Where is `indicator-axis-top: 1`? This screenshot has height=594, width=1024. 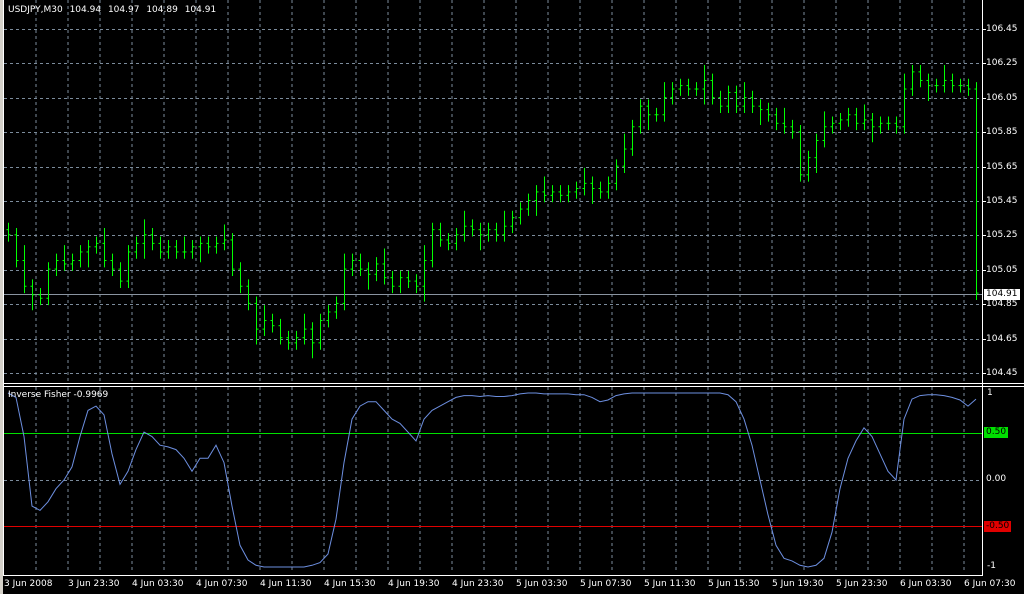 indicator-axis-top: 1 is located at coordinates (990, 393).